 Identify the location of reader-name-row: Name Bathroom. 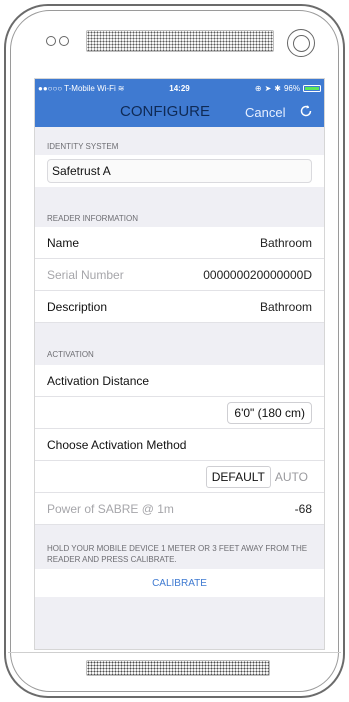
(179, 243).